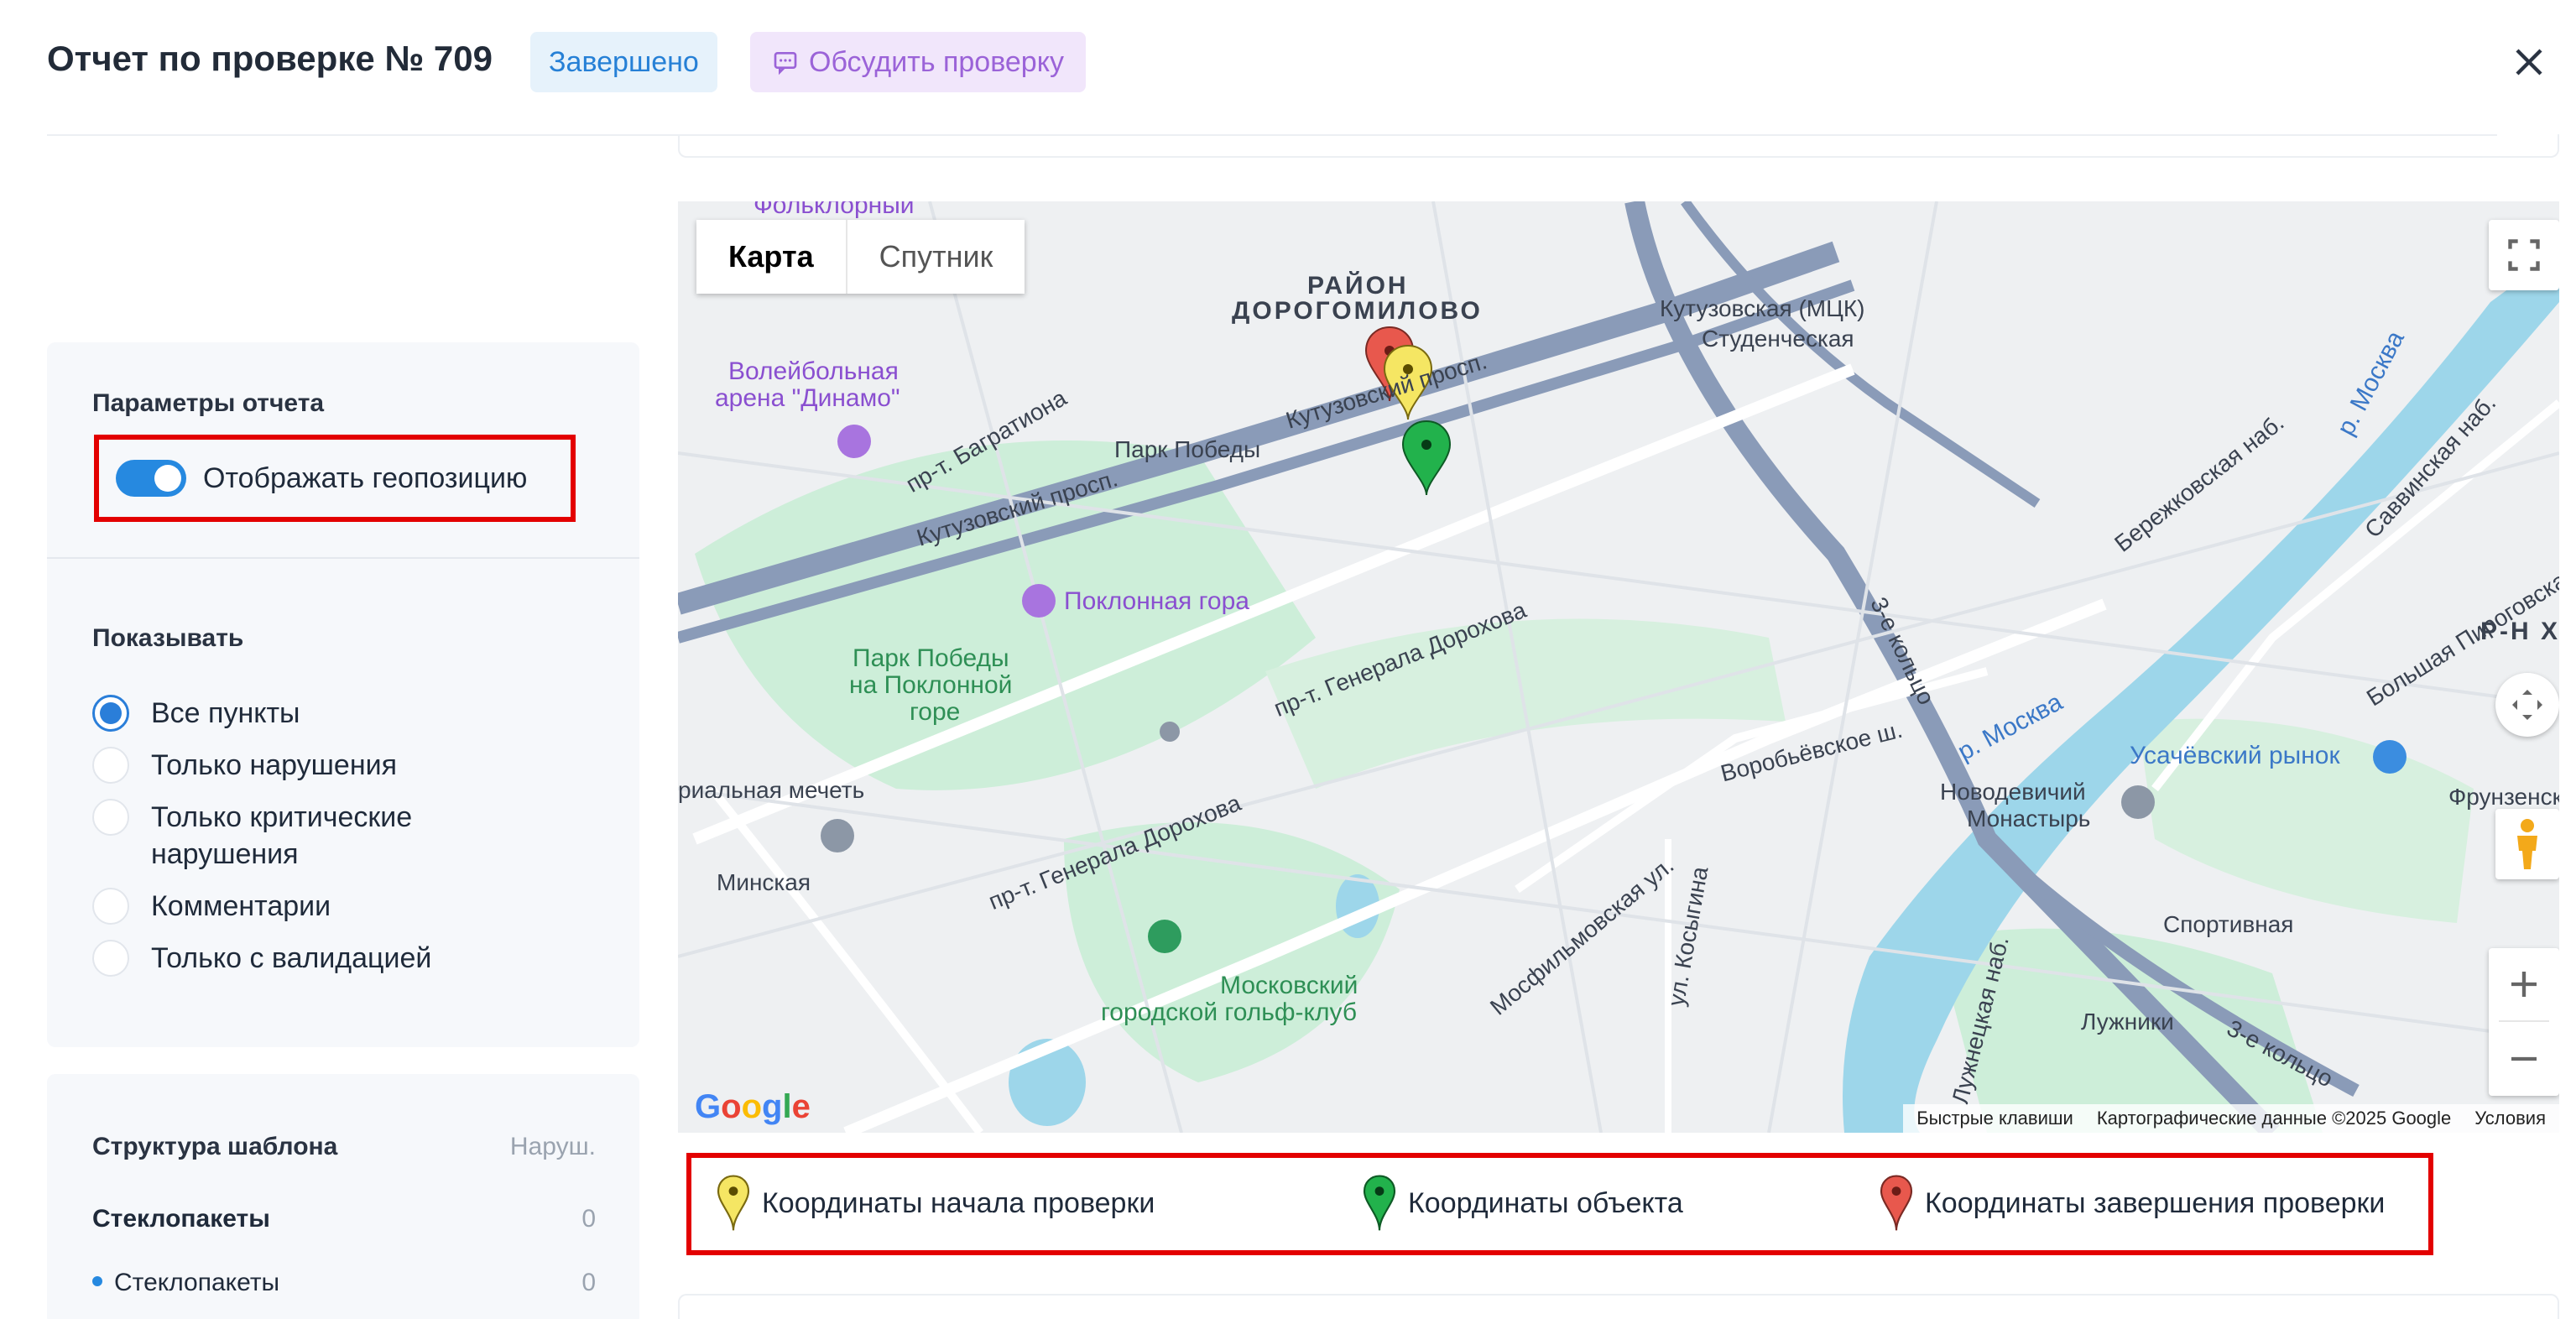  What do you see at coordinates (1778, 339) in the screenshot?
I see `map-label-studencheskaya: Студенческая` at bounding box center [1778, 339].